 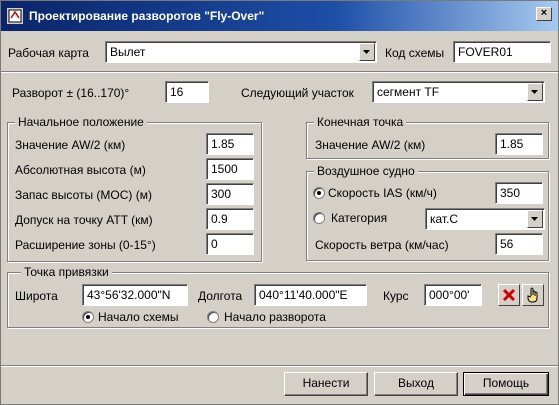 What do you see at coordinates (396, 296) in the screenshot?
I see `course-label: Курс` at bounding box center [396, 296].